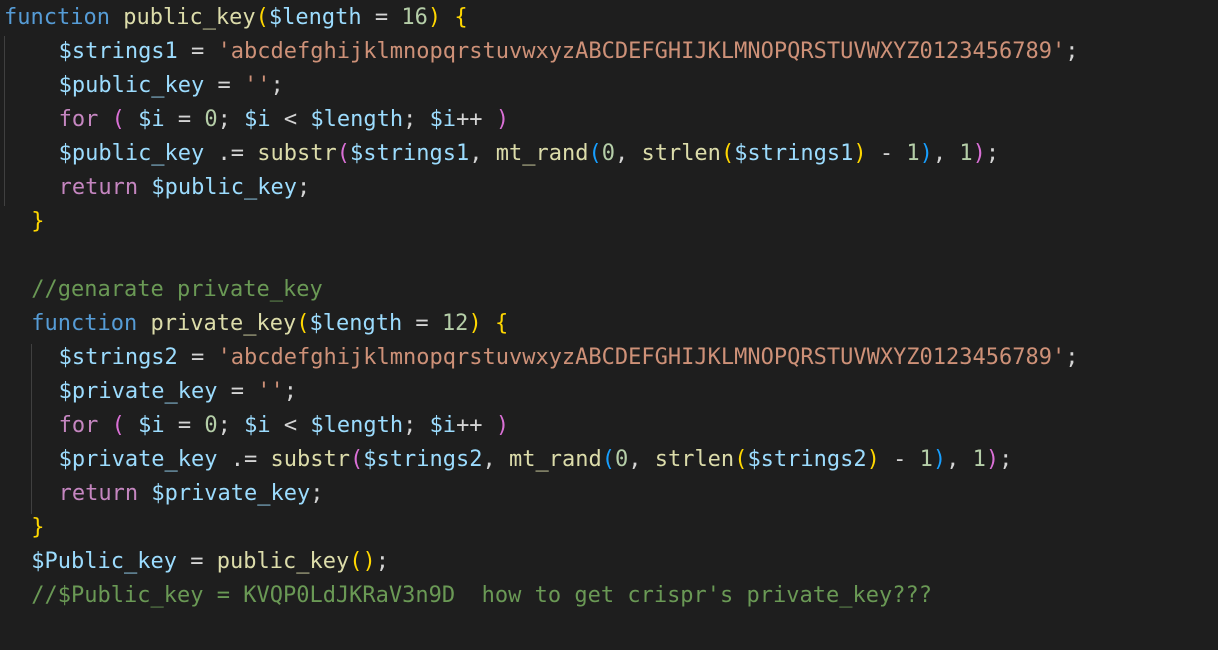 The width and height of the screenshot is (1218, 650). I want to click on code-token: //genarate private_key, so click(177, 289).